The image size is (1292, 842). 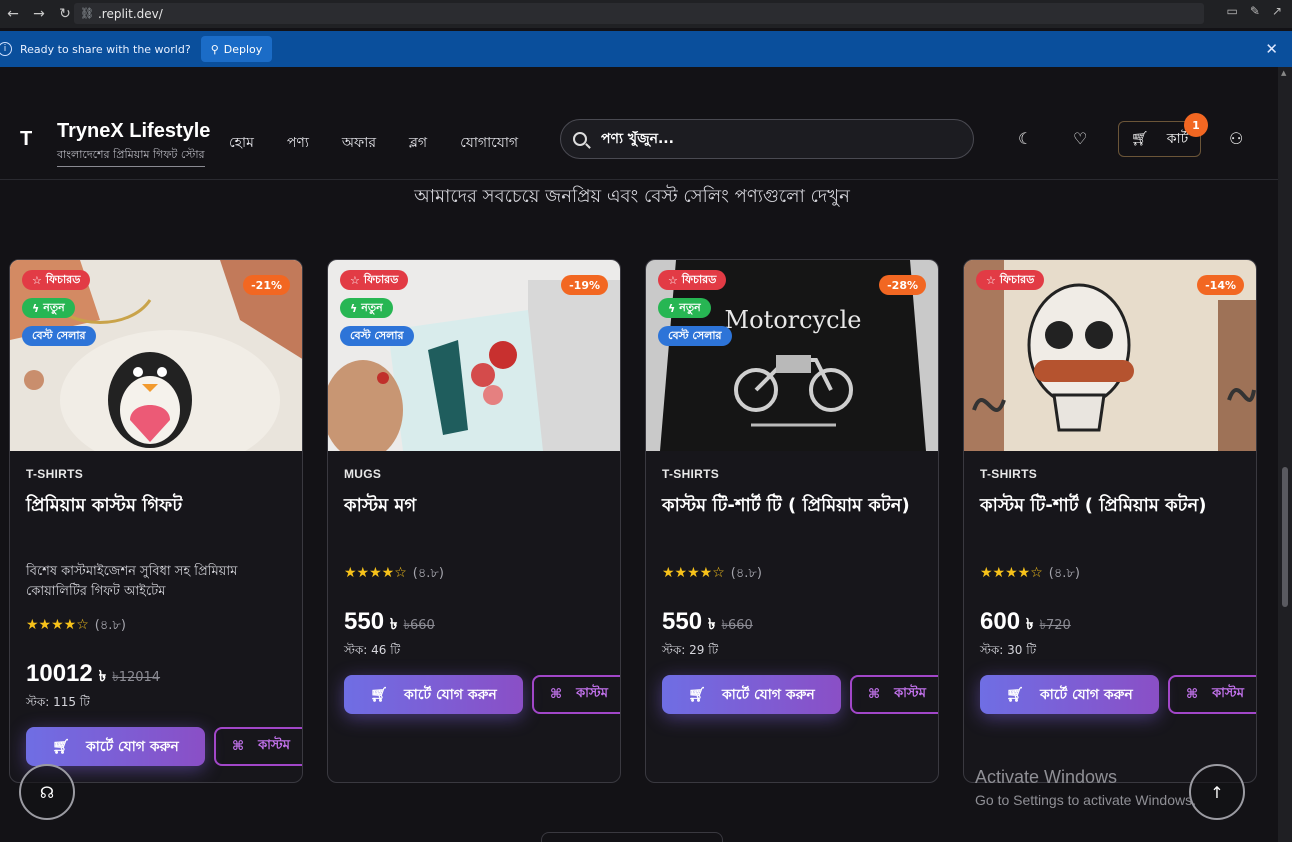 I want to click on rating-stars: ★★★★☆, so click(x=693, y=573).